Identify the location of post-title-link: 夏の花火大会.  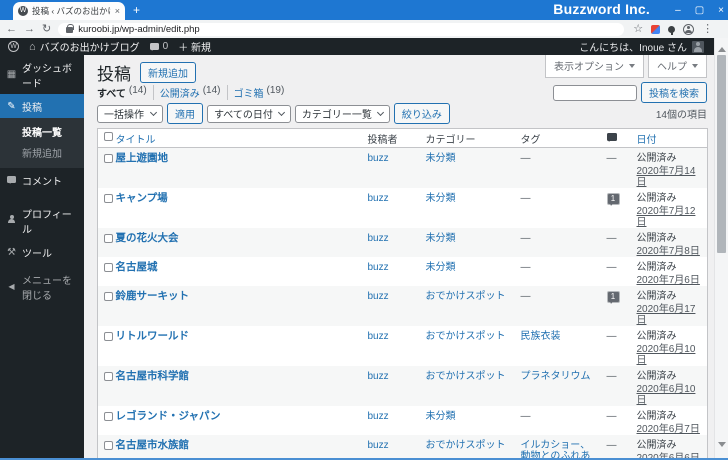
(147, 238).